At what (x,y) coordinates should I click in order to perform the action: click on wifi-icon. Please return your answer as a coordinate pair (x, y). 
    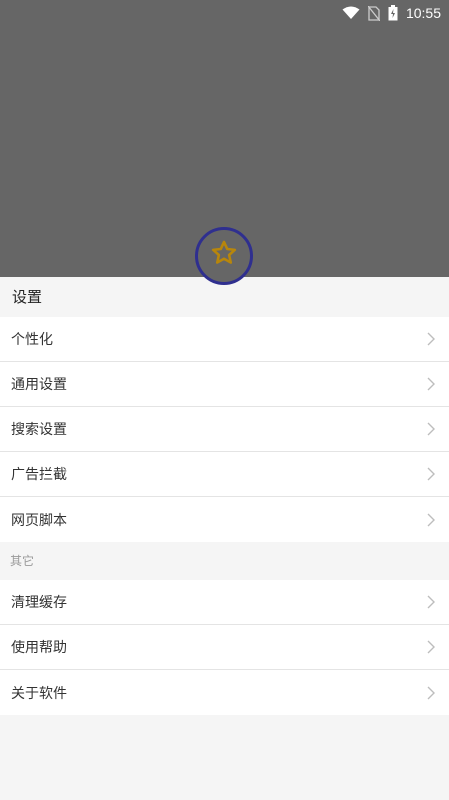
    Looking at the image, I should click on (351, 13).